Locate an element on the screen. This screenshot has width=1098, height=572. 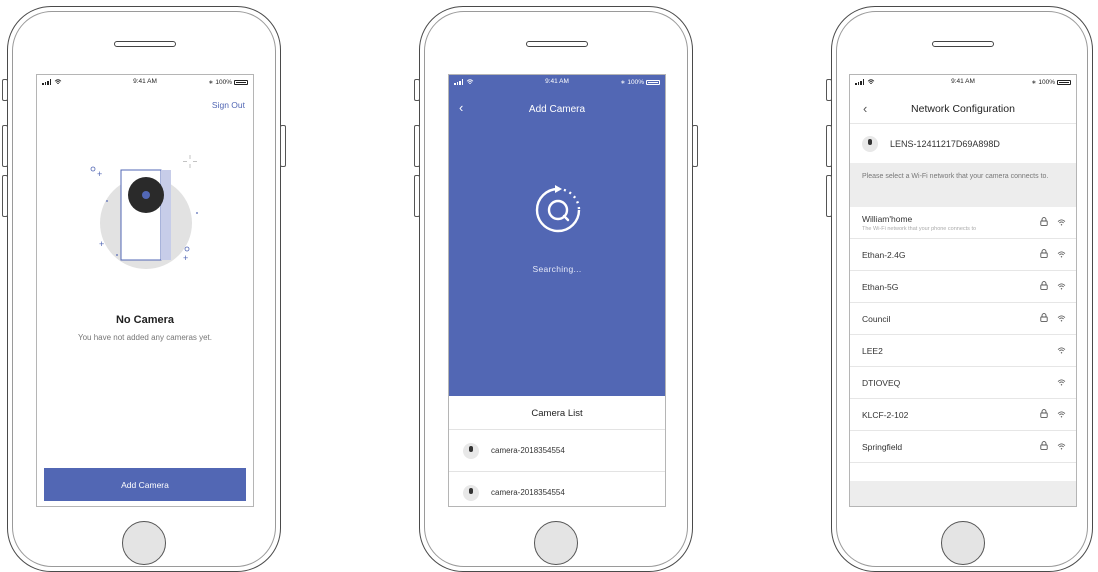
page-title: Network Configuration is located at coordinates (963, 109).